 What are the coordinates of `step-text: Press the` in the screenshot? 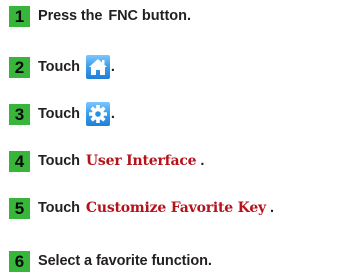 It's located at (70, 16).